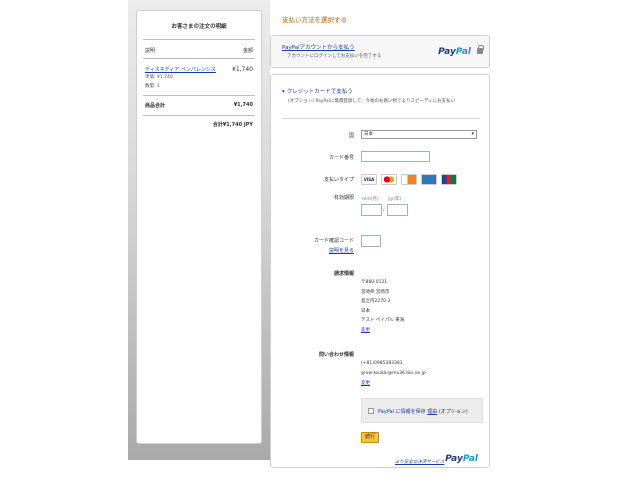  Describe the element at coordinates (395, 199) in the screenshot. I see `expiry-year-hint: yy(年)` at that location.